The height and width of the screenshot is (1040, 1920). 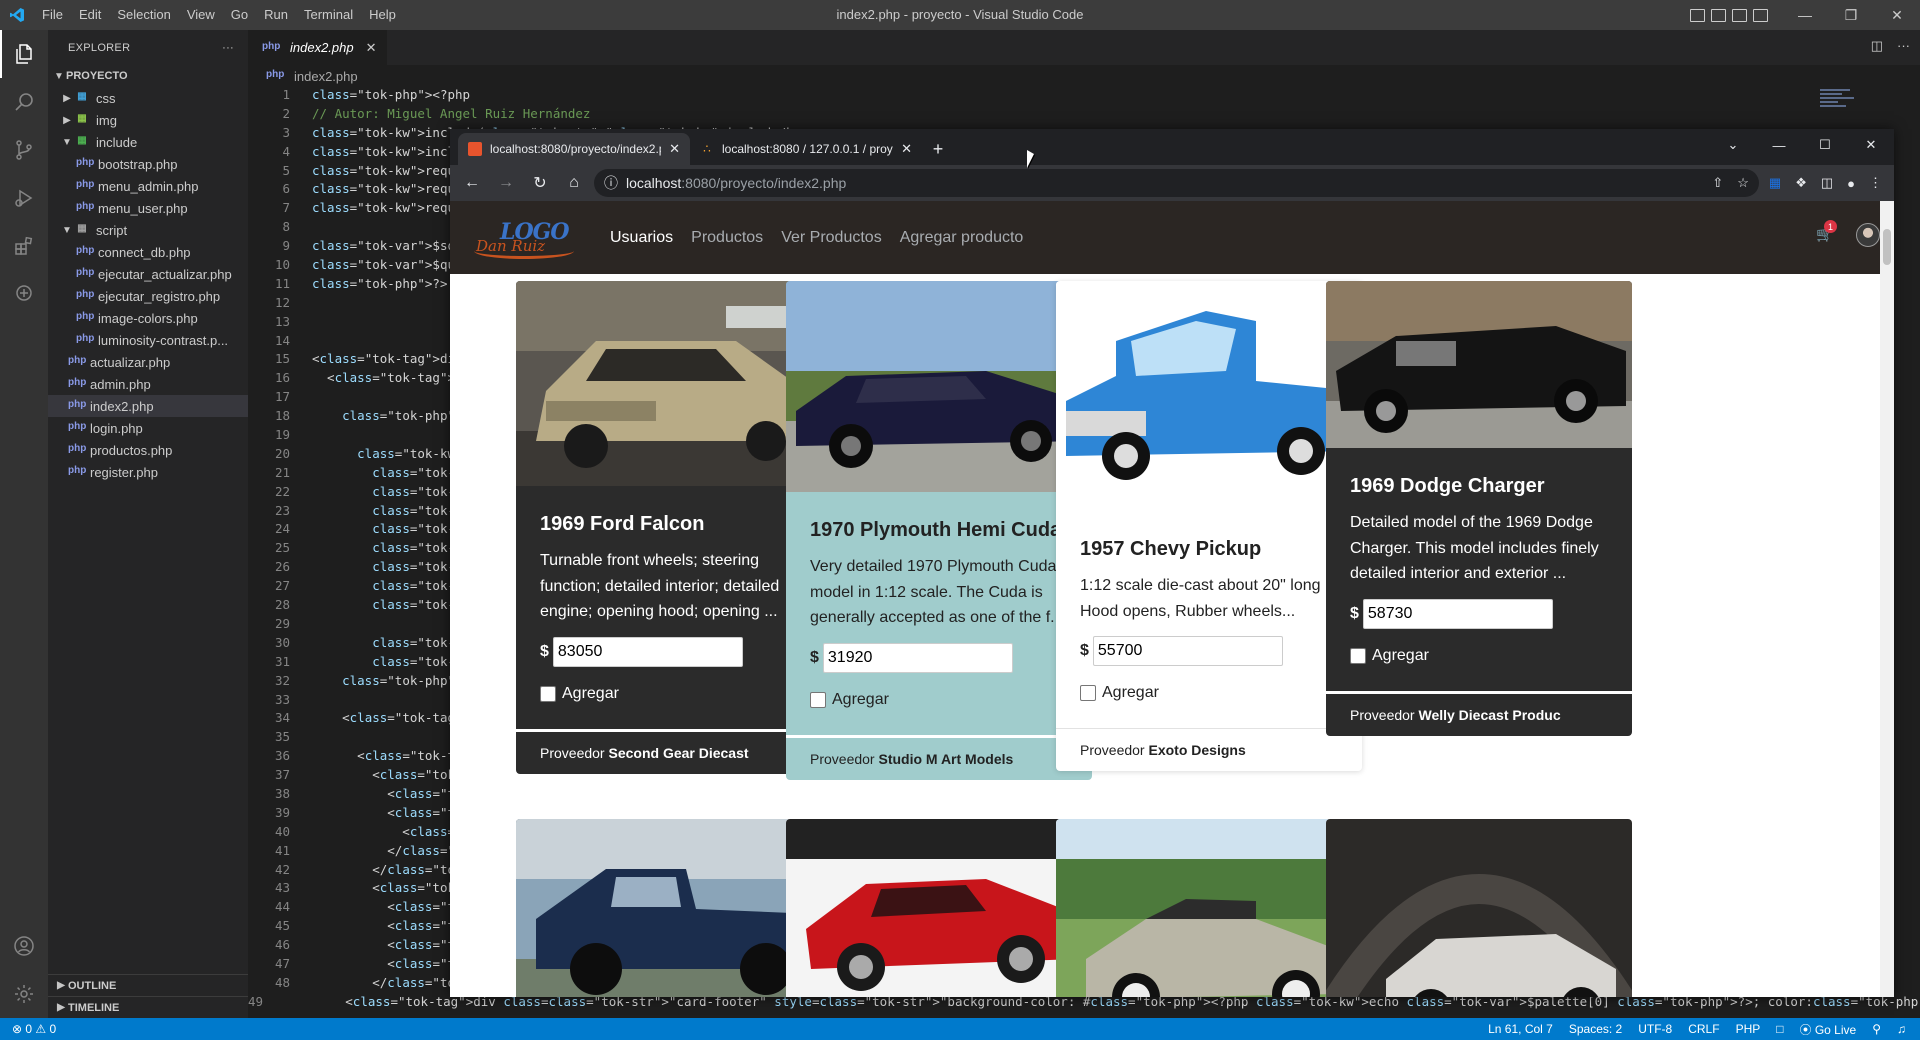 What do you see at coordinates (1805, 15) in the screenshot?
I see `minimize-window-icon: —` at bounding box center [1805, 15].